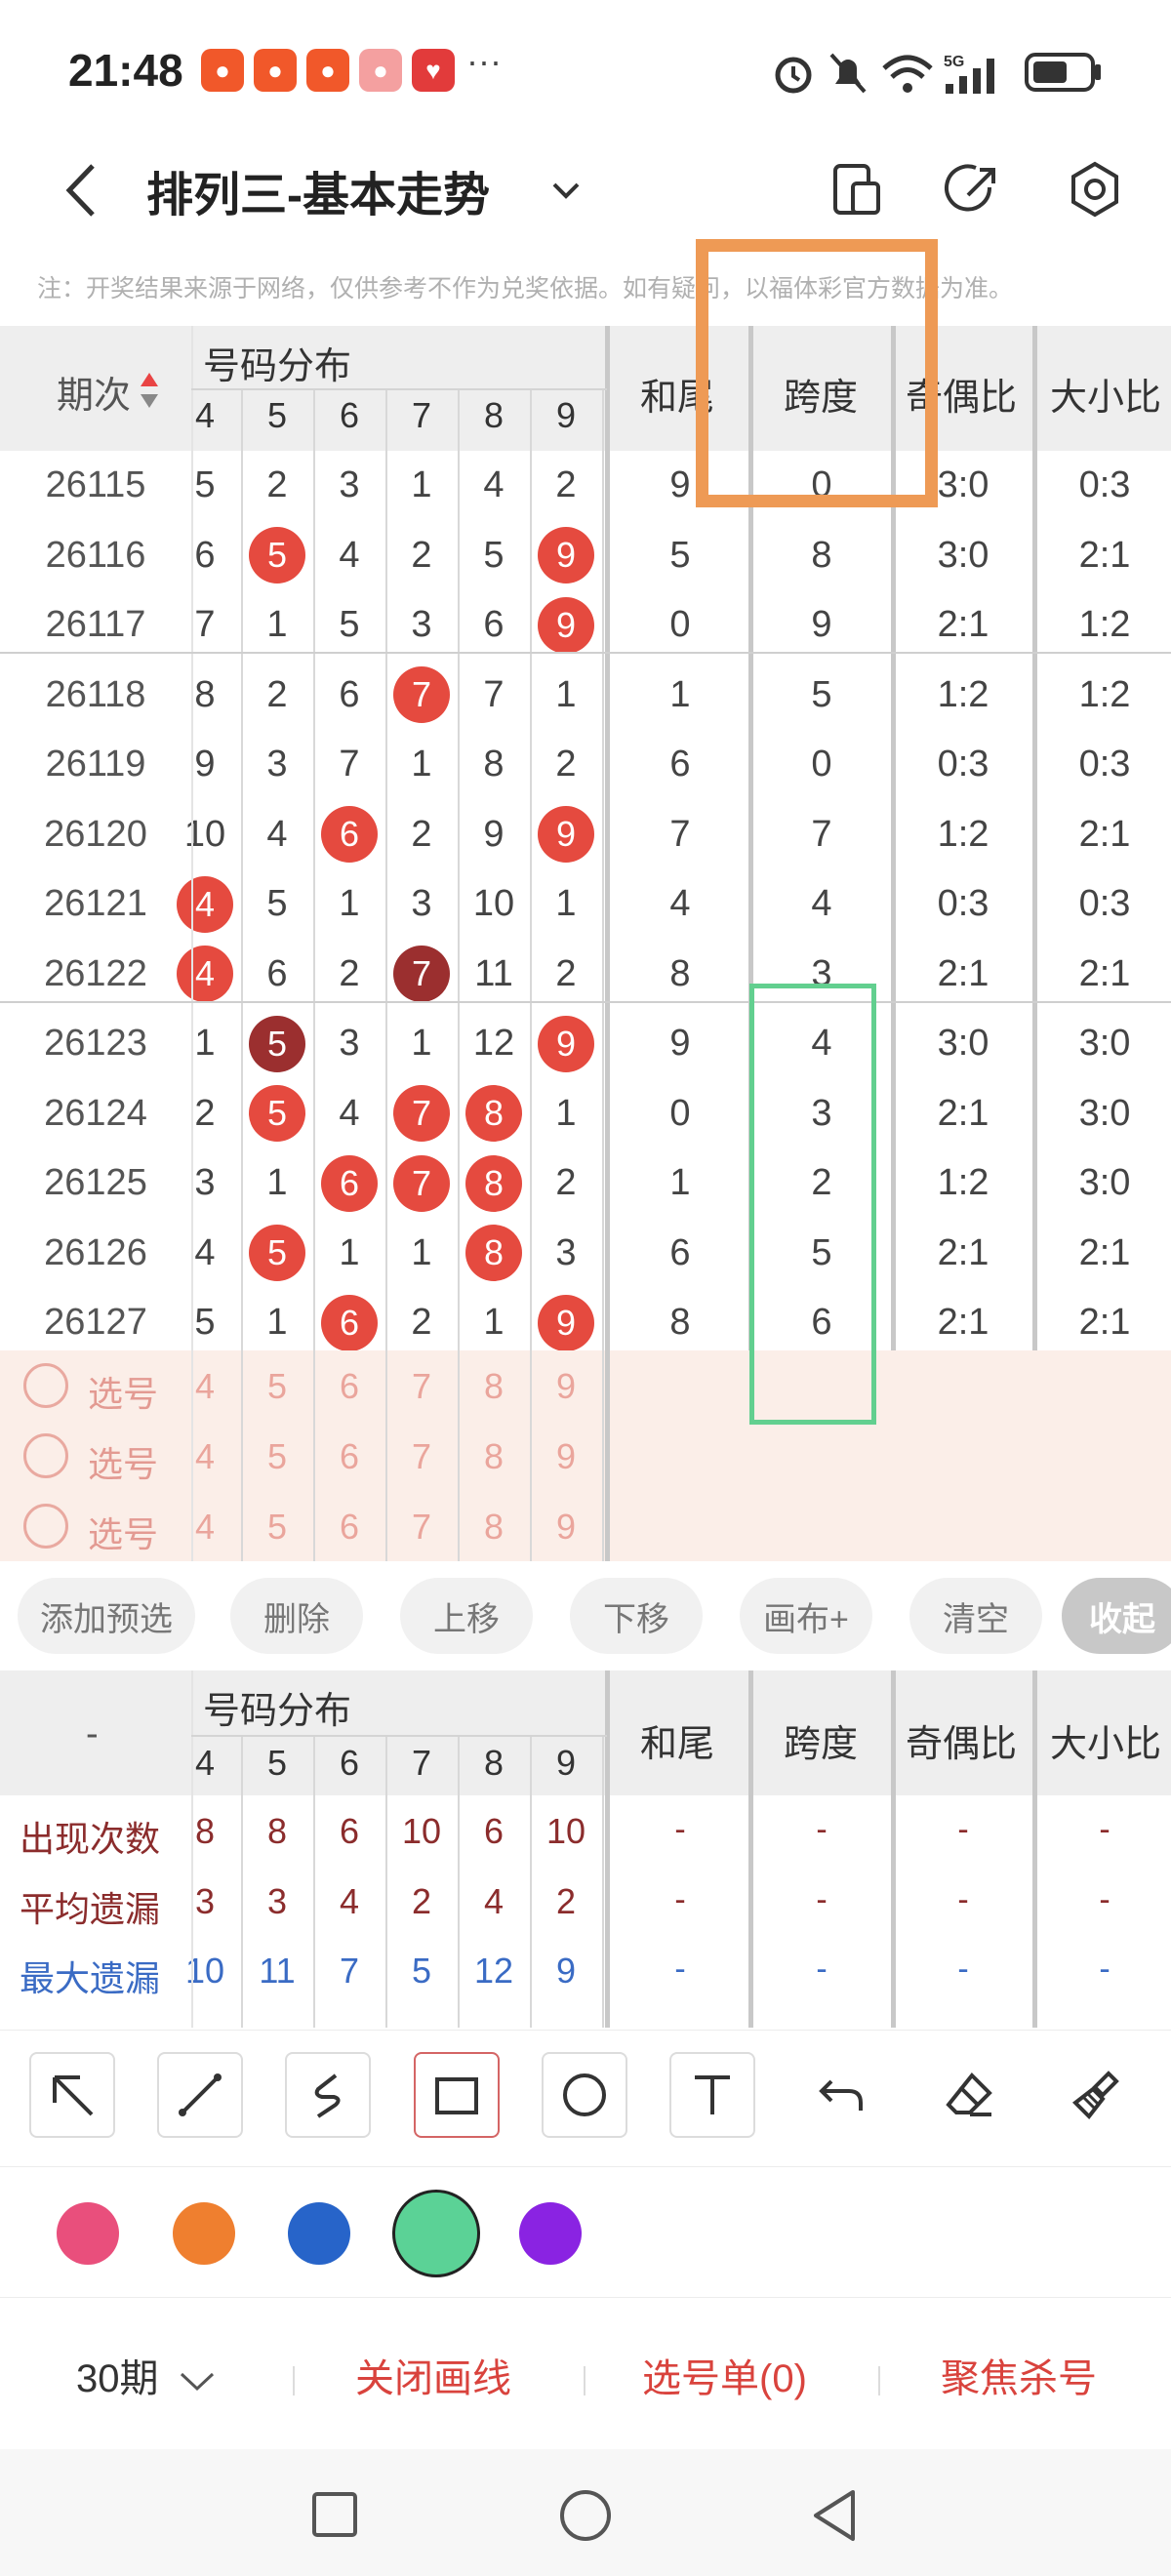 This screenshot has height=2576, width=1171. I want to click on back-arrow-icon, so click(83, 190).